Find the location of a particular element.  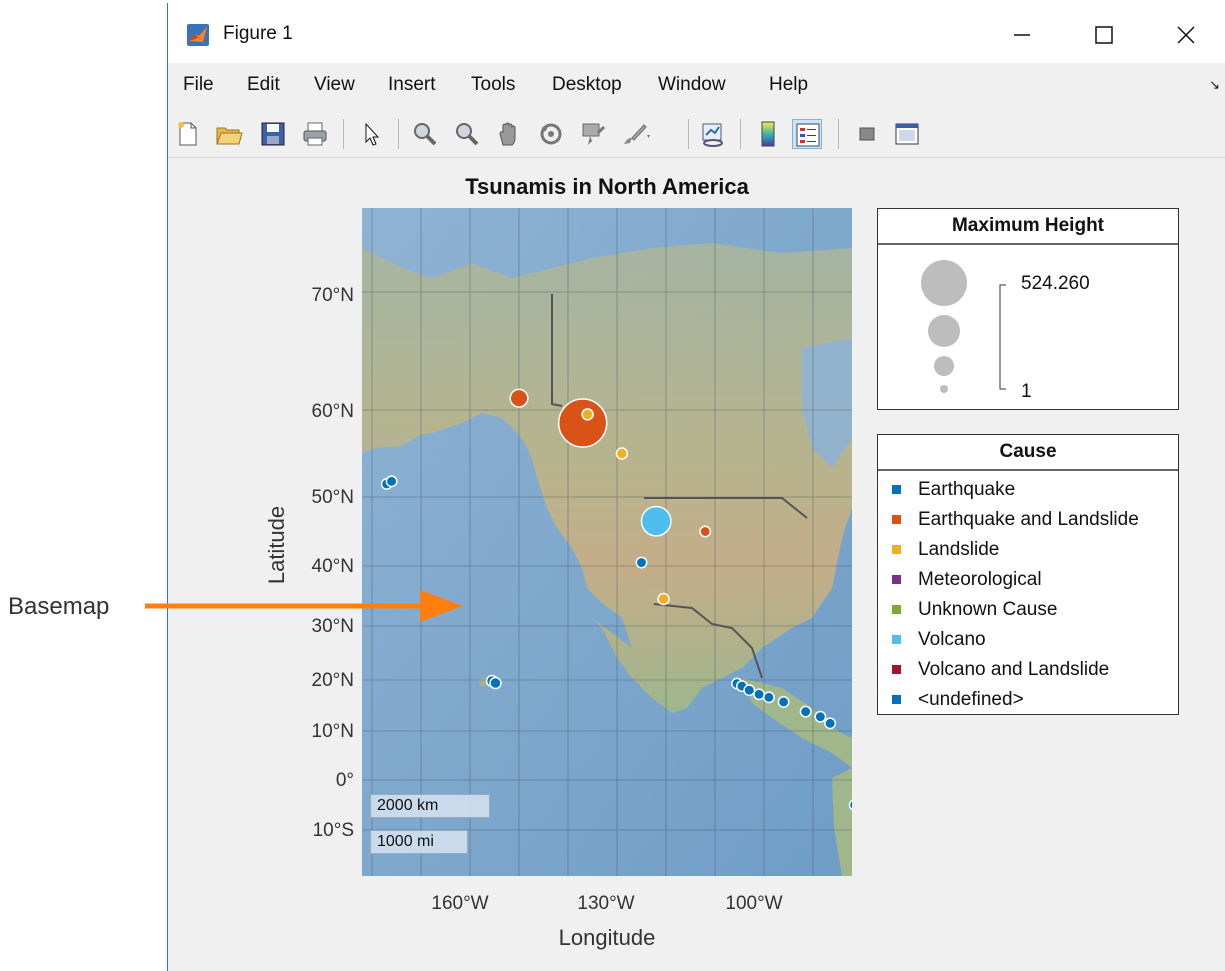

maximize-button is located at coordinates (1104, 35).